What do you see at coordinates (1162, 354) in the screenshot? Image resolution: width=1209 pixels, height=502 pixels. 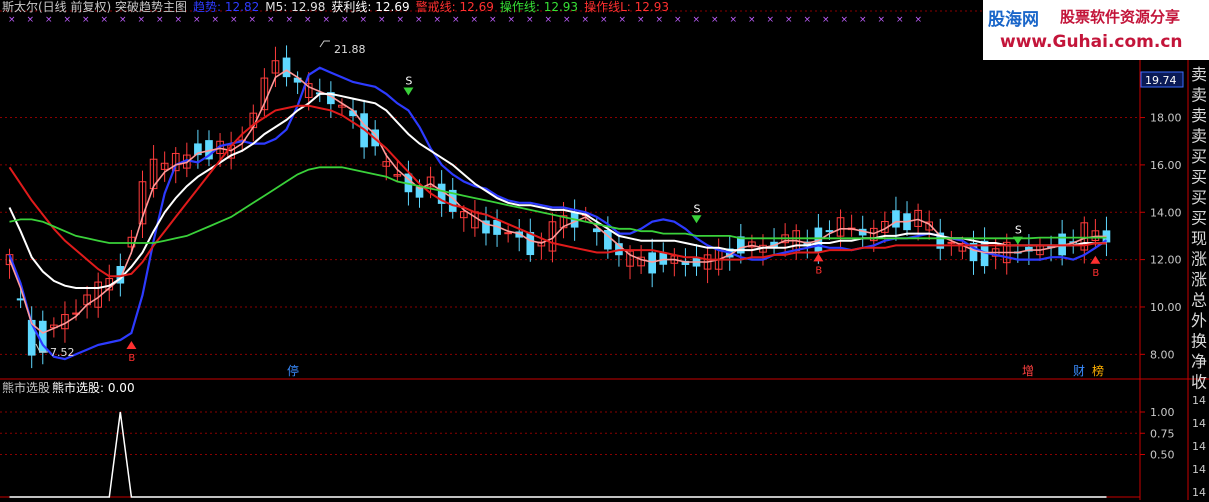 I see `y-tick-label: 8.00` at bounding box center [1162, 354].